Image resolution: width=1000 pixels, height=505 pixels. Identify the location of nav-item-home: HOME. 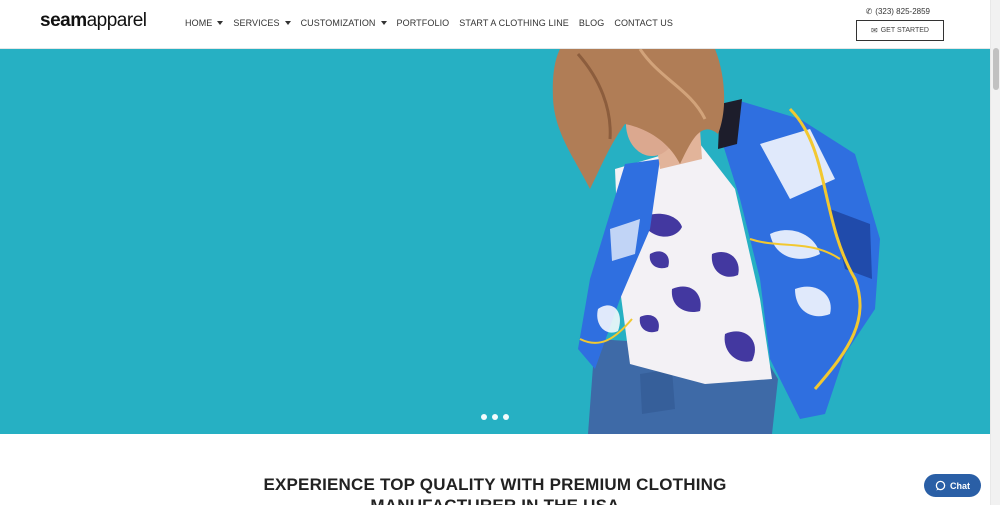
(204, 23).